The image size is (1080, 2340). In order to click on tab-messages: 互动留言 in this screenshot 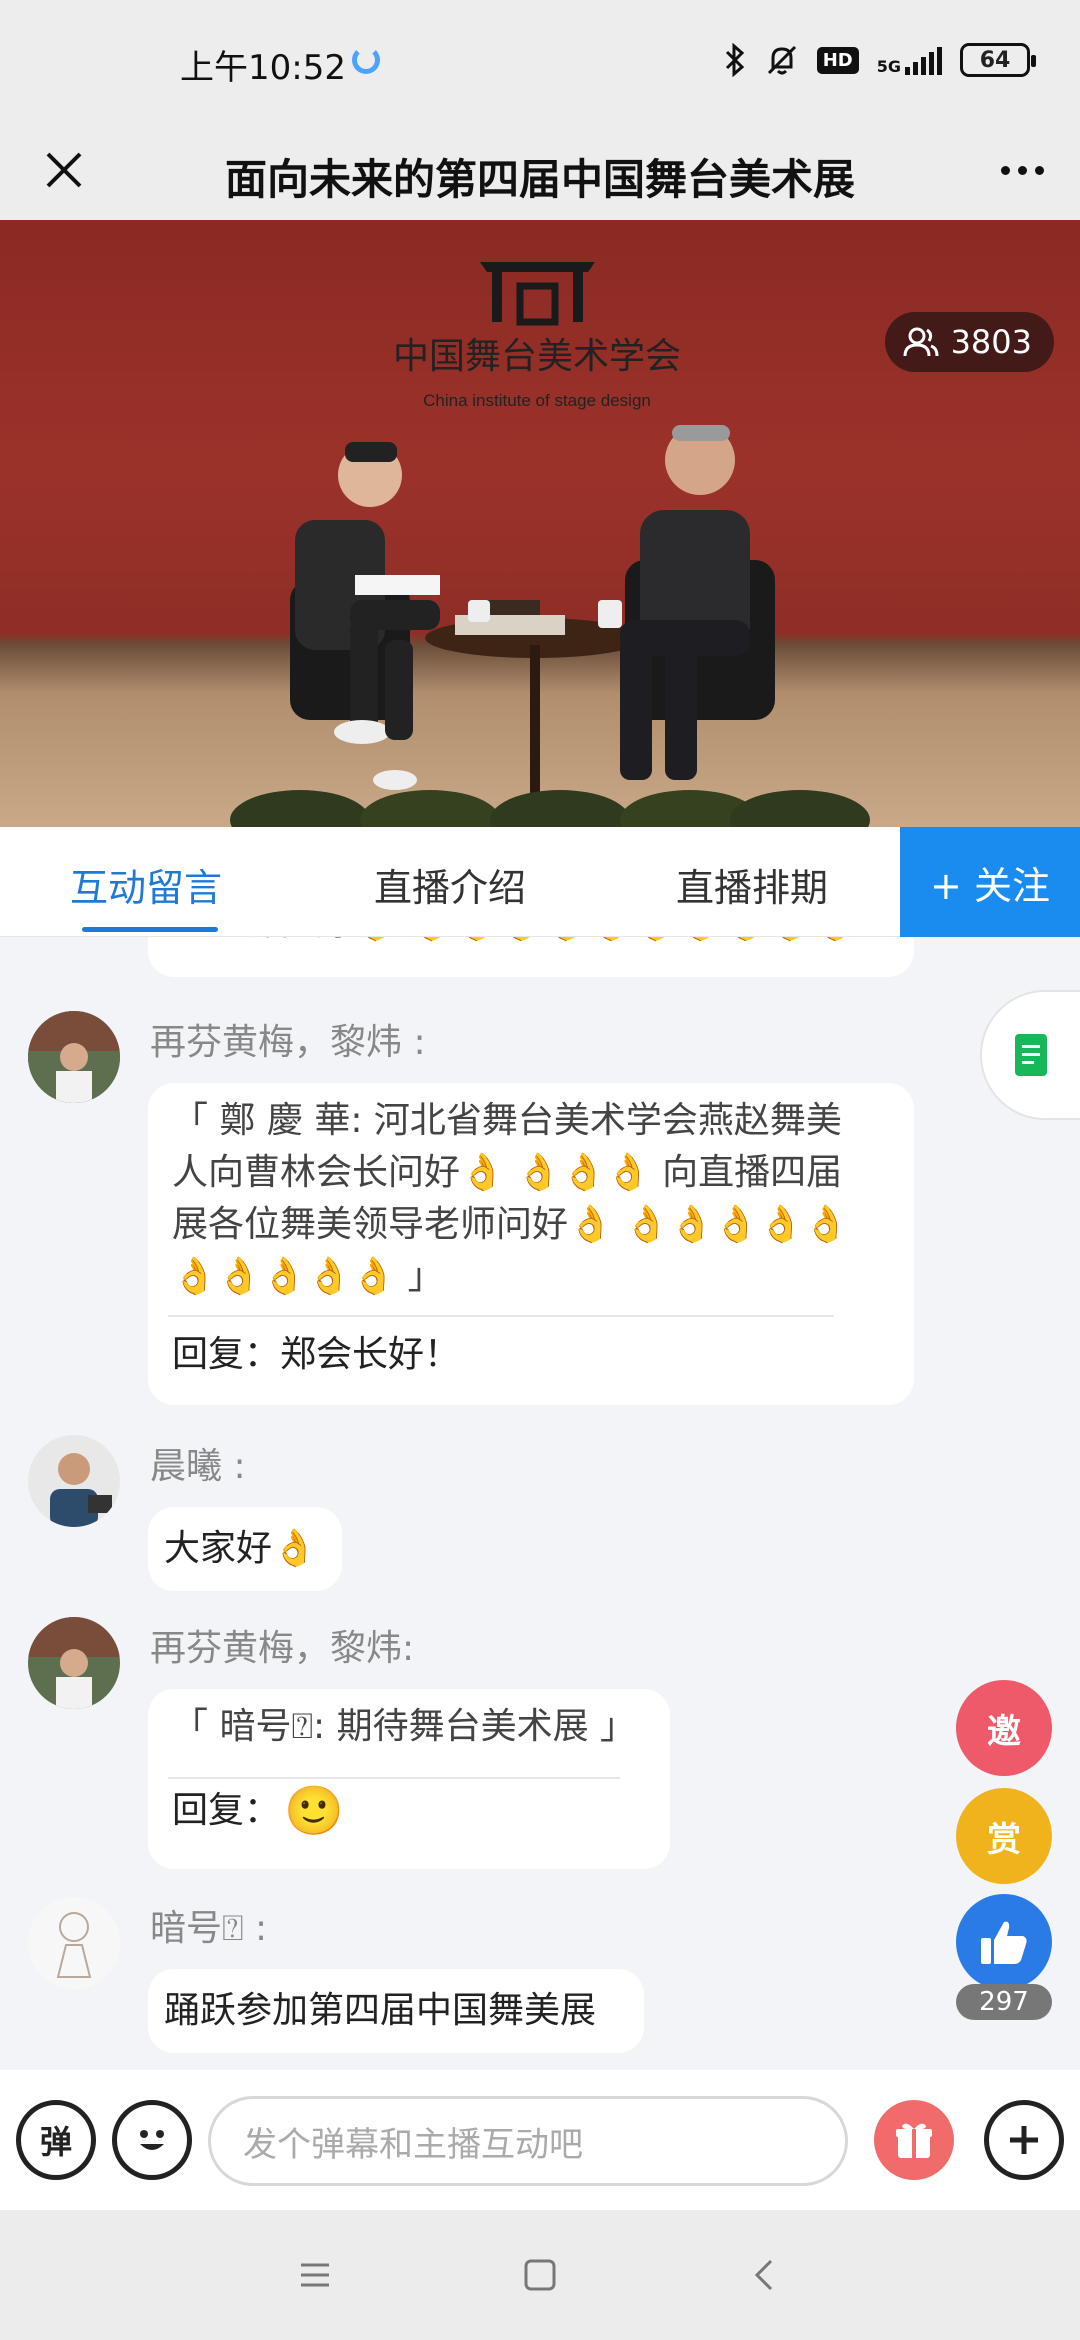, I will do `click(146, 884)`.